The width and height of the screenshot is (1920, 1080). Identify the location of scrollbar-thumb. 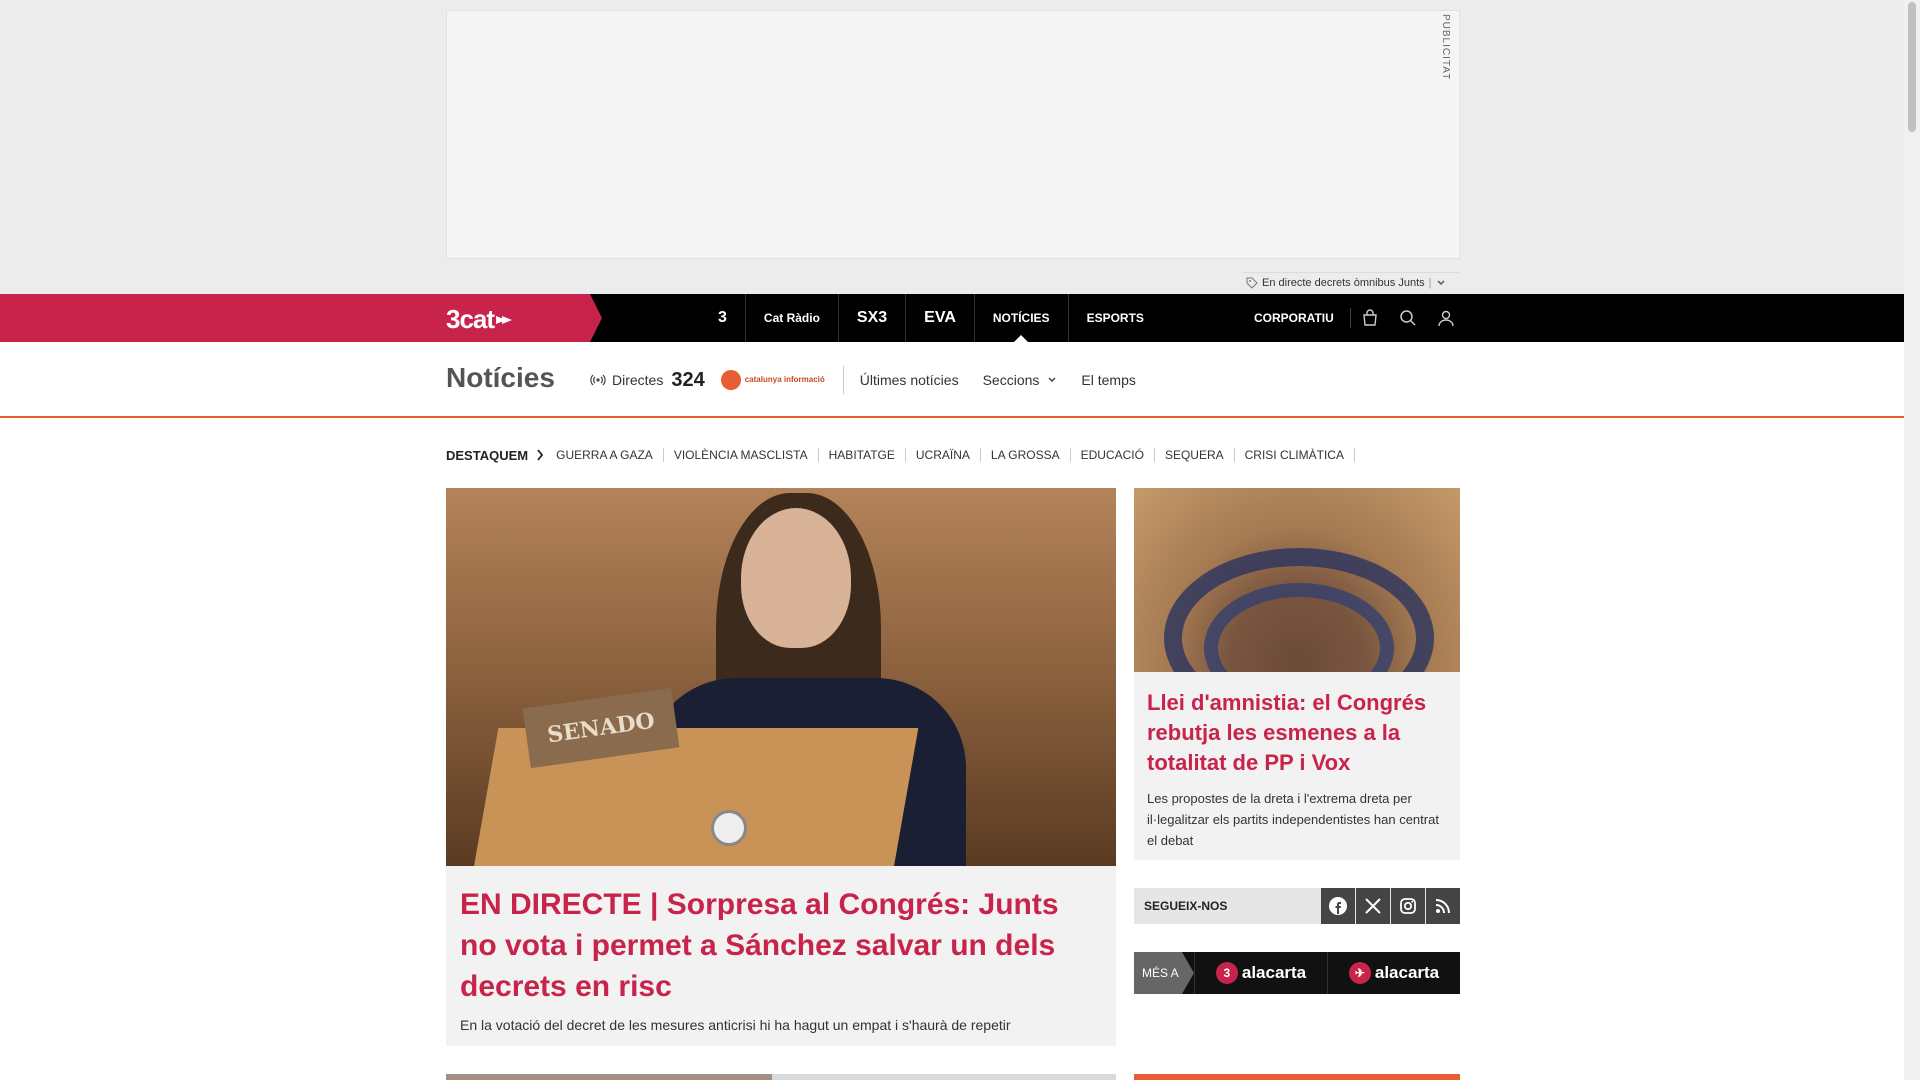
(1912, 67).